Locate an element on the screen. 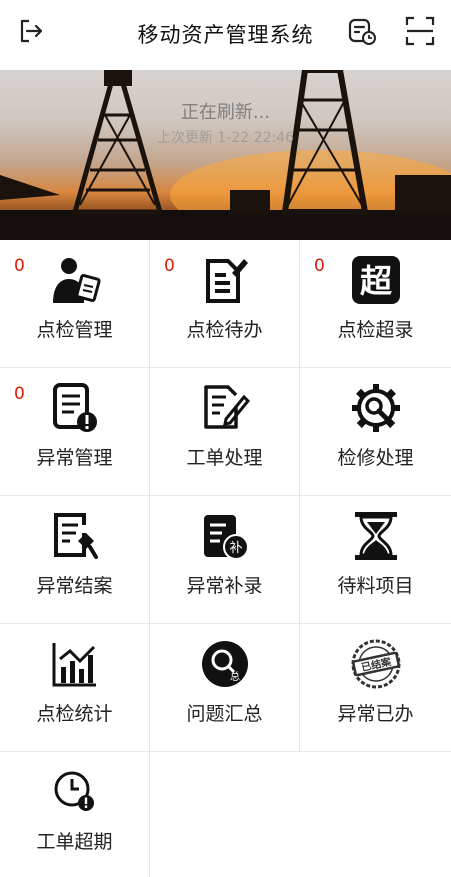 Image resolution: width=451 pixels, height=877 pixels. menu-item-label: 点检超录 is located at coordinates (375, 330).